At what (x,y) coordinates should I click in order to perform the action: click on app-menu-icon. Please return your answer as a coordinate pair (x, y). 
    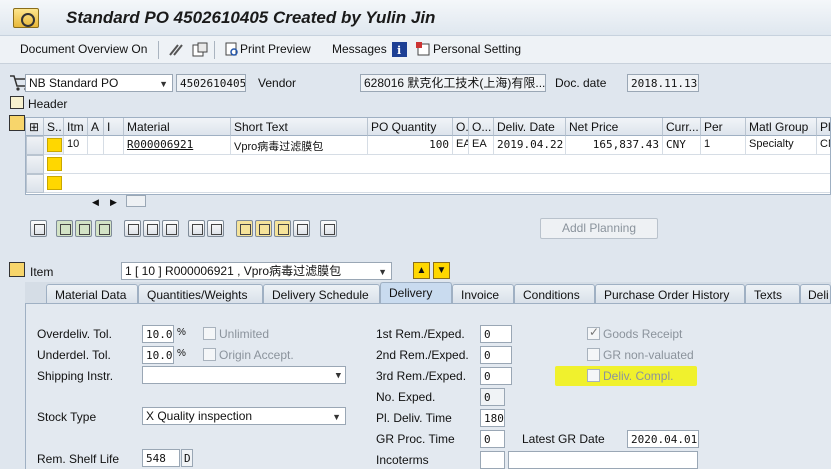
    Looking at the image, I should click on (26, 18).